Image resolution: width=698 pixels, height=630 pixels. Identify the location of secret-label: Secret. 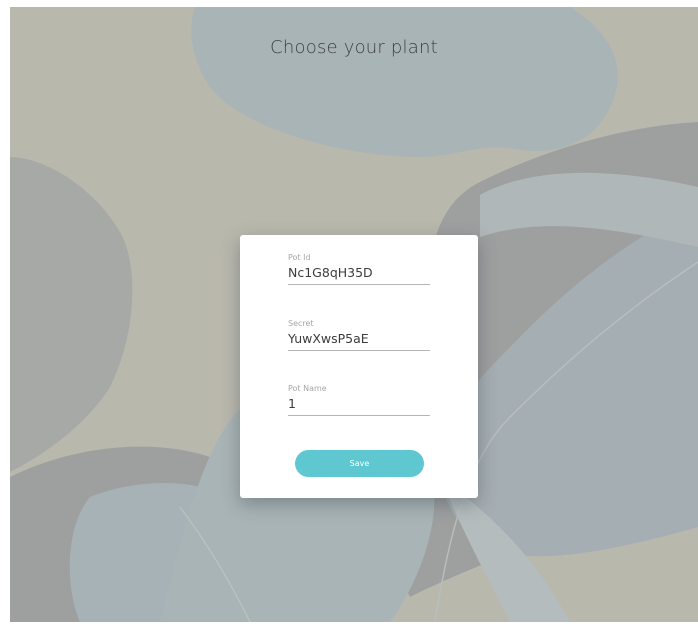
(301, 323).